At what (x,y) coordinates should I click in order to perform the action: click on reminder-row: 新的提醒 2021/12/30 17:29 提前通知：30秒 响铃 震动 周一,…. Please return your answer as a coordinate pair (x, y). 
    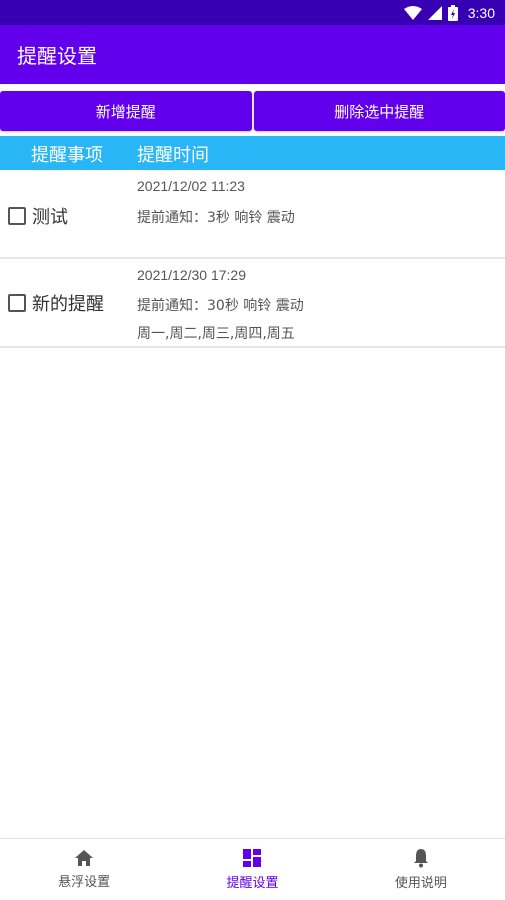
    Looking at the image, I should click on (252, 303).